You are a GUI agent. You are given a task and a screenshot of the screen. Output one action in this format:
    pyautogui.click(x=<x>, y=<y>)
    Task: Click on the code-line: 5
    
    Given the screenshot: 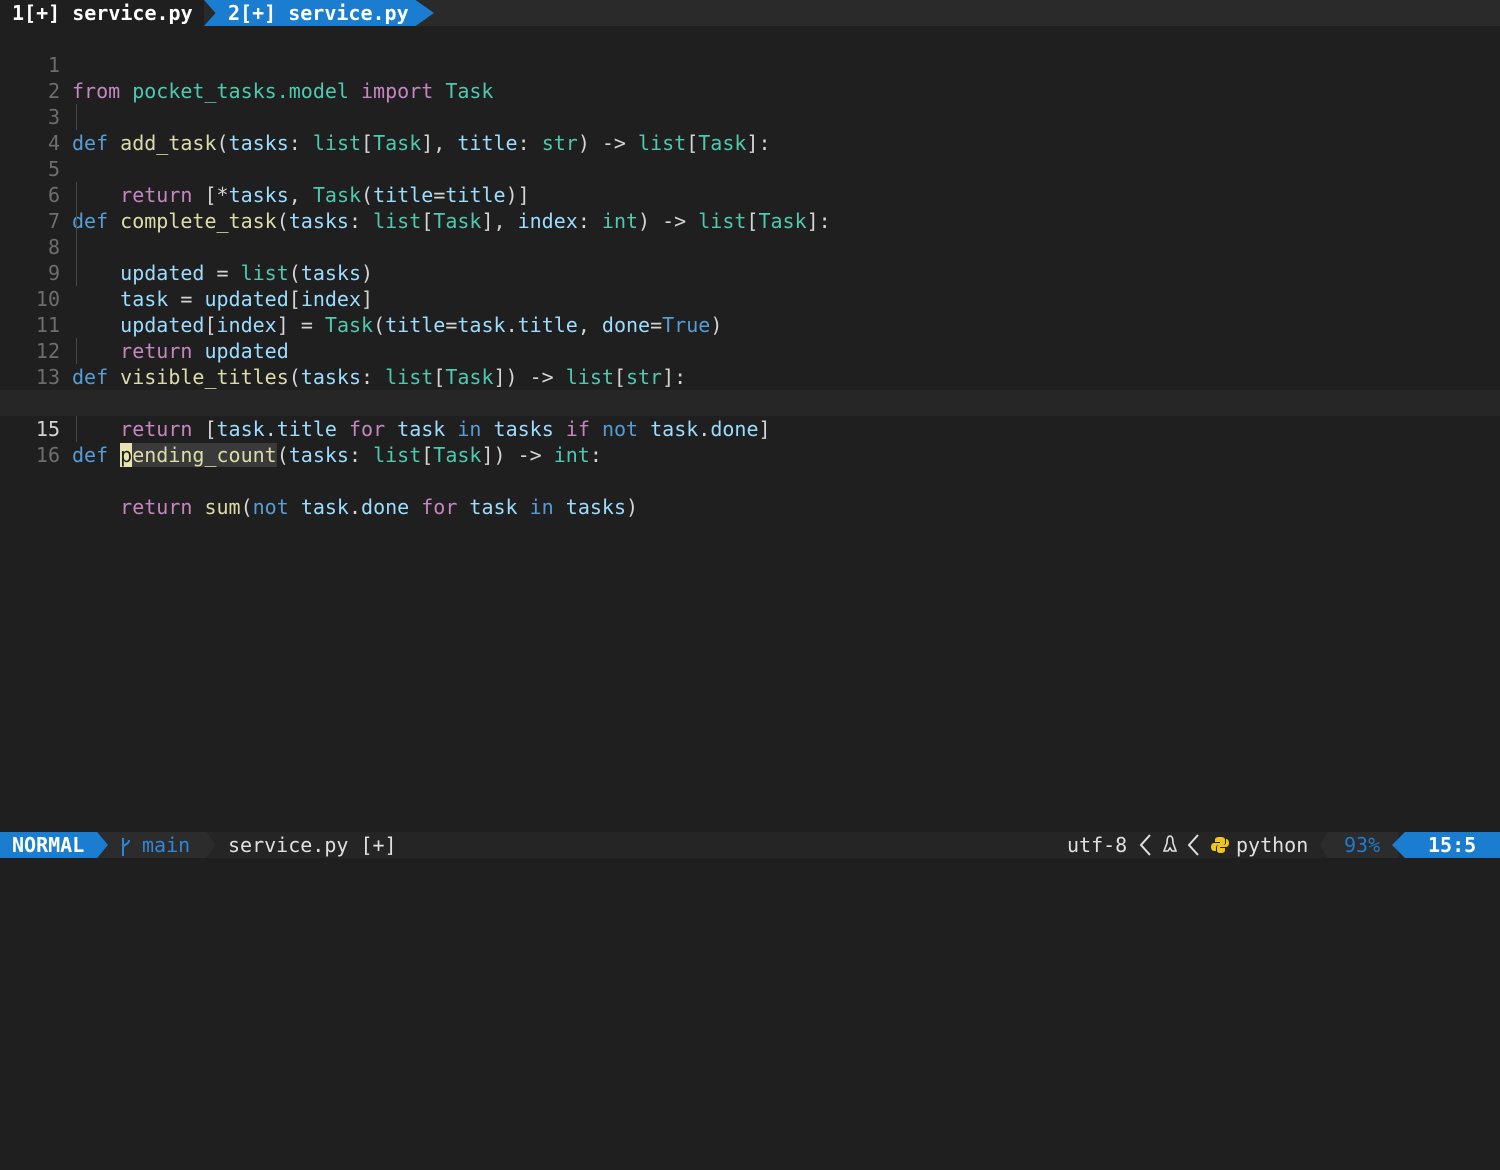 What is the action you would take?
    pyautogui.click(x=750, y=155)
    